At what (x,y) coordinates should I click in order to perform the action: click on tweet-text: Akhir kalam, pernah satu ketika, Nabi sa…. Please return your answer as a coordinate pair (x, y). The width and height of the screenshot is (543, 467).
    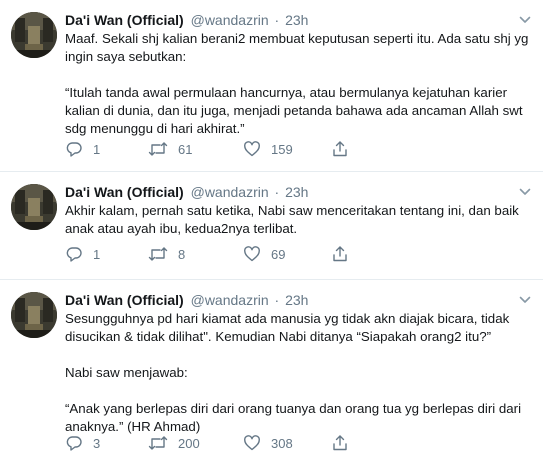
    Looking at the image, I should click on (300, 220).